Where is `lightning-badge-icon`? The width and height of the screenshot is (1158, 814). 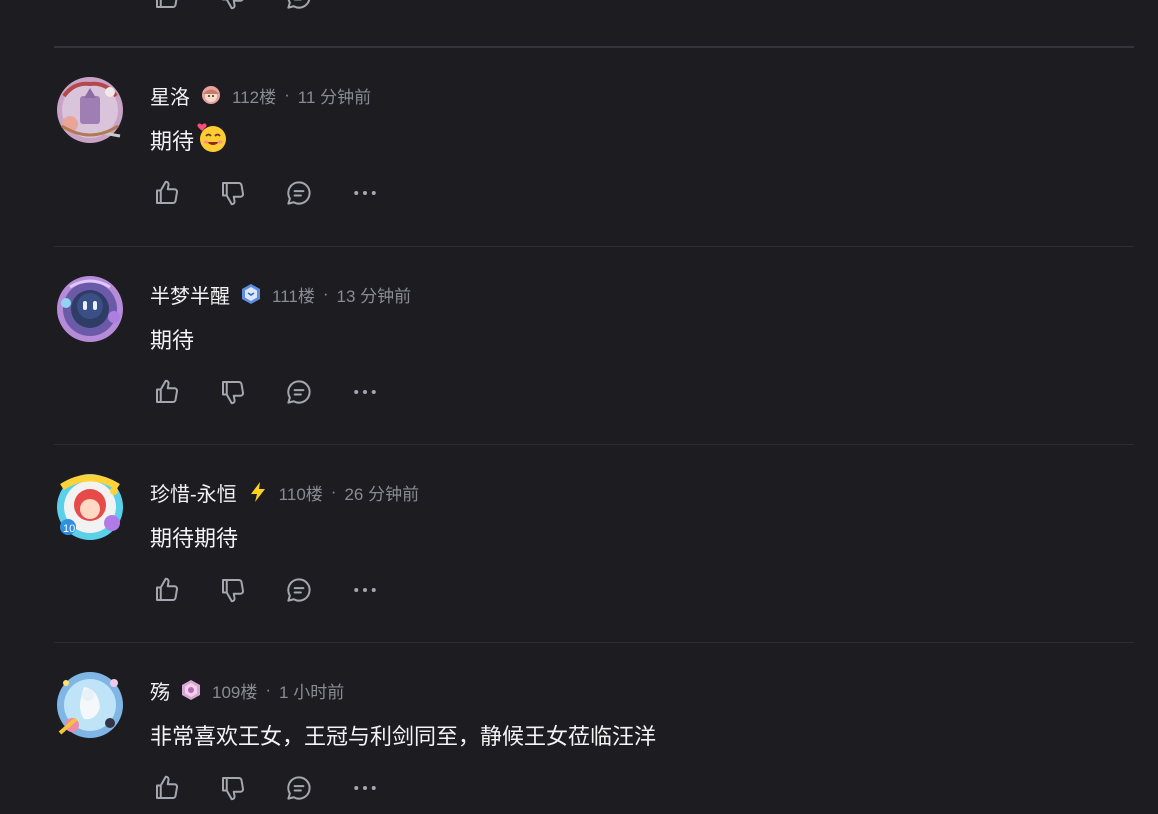
lightning-badge-icon is located at coordinates (258, 492).